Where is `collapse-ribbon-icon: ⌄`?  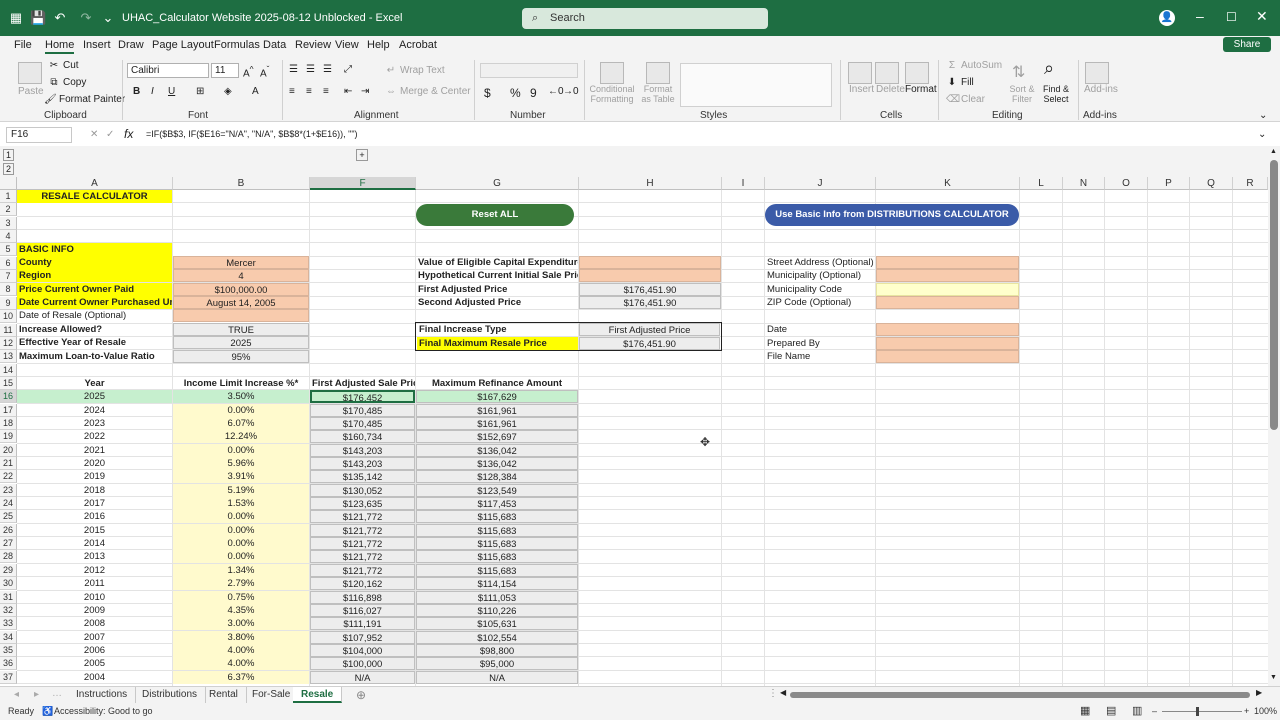 collapse-ribbon-icon: ⌄ is located at coordinates (1263, 115).